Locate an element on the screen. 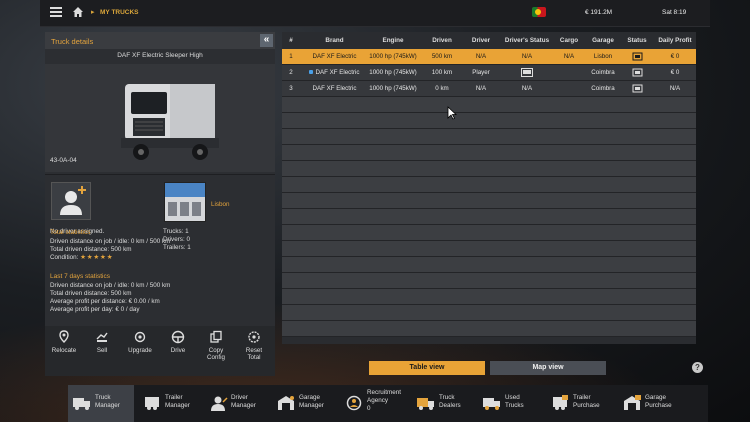 The width and height of the screenshot is (750, 422). license-plate: 43-0A-04 is located at coordinates (63, 160).